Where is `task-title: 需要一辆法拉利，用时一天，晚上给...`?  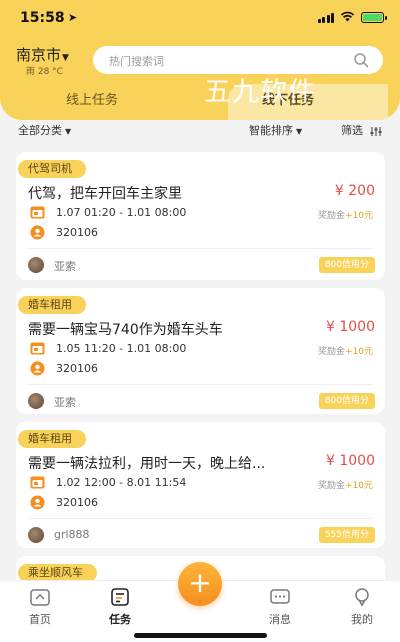
task-title: 需要一辆法拉利，用时一天，晚上给... is located at coordinates (147, 464).